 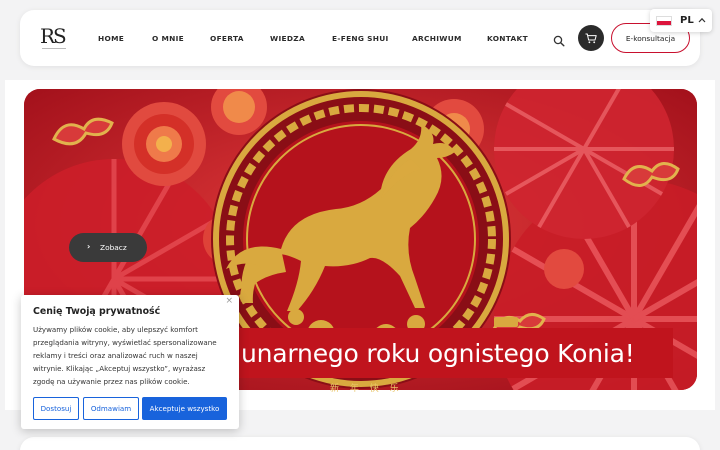 I want to click on logo-underline, so click(x=54, y=49).